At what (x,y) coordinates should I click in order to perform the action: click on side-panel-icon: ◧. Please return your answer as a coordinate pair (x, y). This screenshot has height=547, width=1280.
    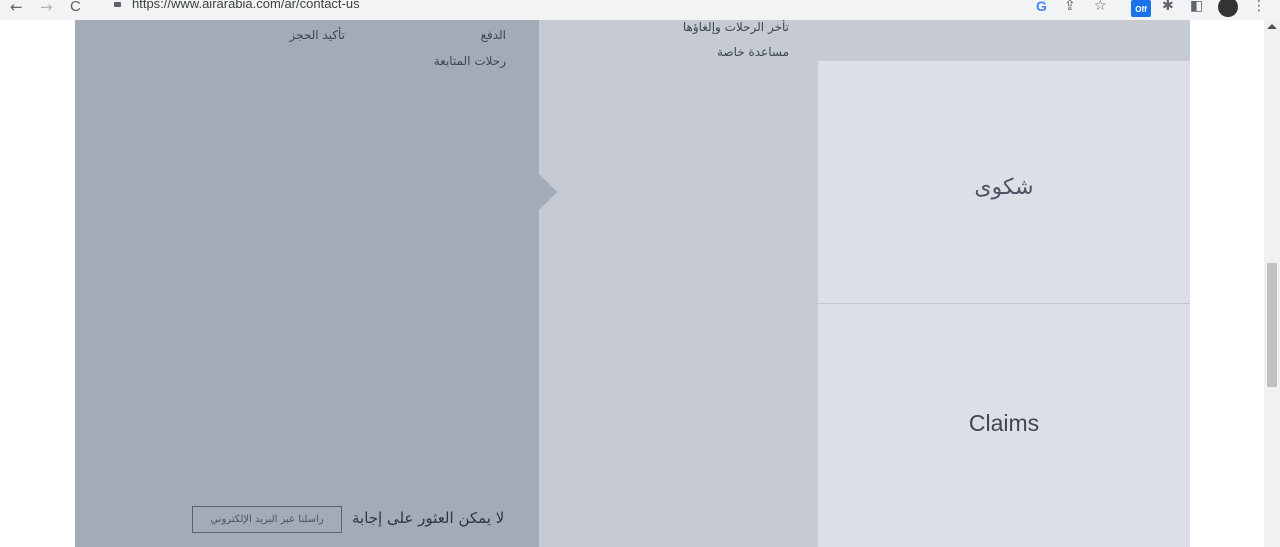
    Looking at the image, I should click on (1196, 7).